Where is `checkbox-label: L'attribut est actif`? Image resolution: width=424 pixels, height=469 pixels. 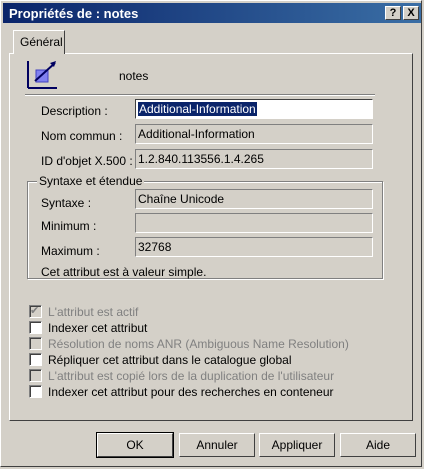 checkbox-label: L'attribut est actif is located at coordinates (93, 312).